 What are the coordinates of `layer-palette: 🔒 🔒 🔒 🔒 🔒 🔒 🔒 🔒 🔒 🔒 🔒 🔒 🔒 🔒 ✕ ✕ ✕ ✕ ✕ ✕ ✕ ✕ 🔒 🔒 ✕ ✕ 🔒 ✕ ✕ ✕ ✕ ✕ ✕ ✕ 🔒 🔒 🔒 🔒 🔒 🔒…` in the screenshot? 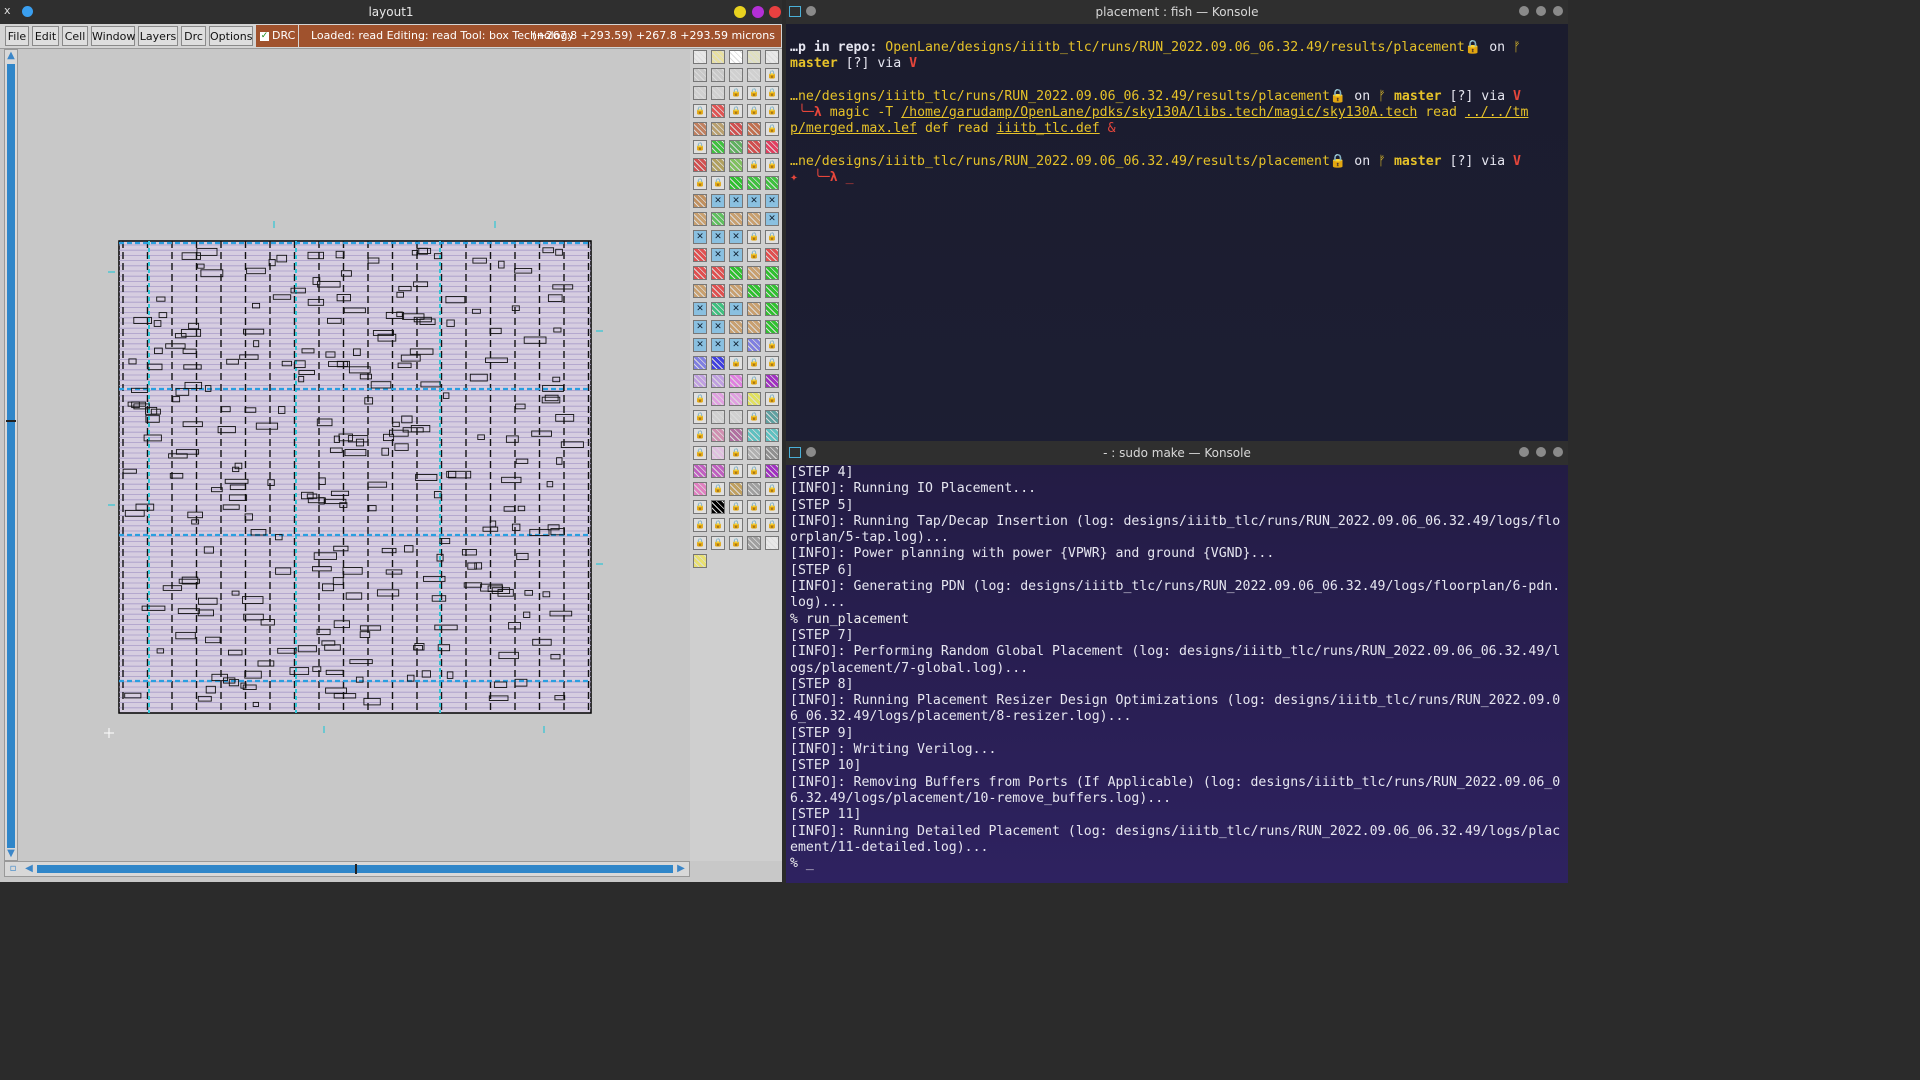 It's located at (736, 455).